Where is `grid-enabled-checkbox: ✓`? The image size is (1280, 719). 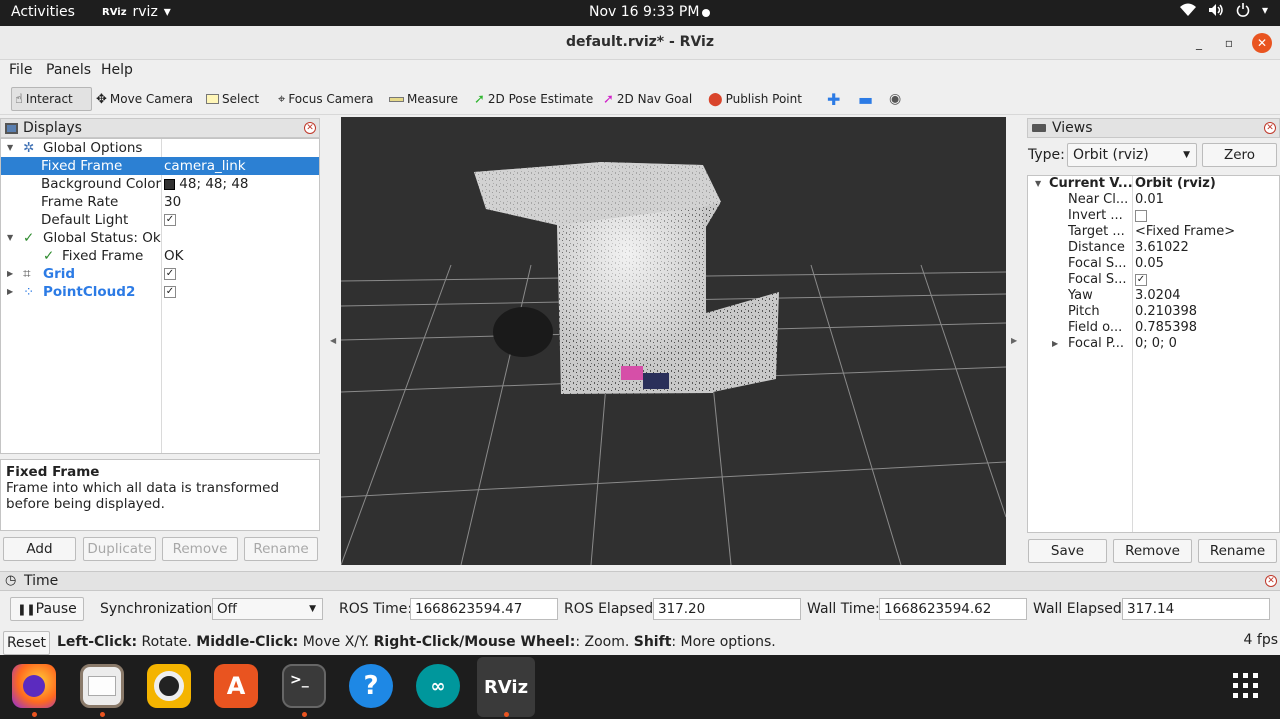 grid-enabled-checkbox: ✓ is located at coordinates (170, 274).